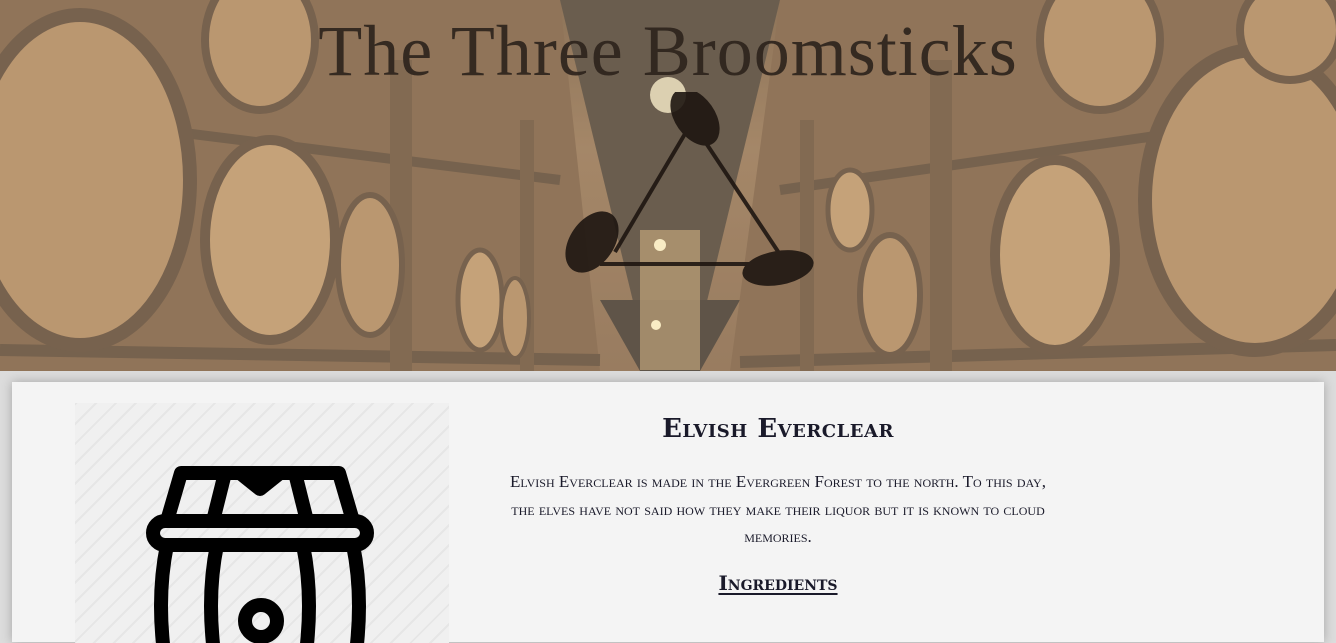 The height and width of the screenshot is (643, 1336). Describe the element at coordinates (668, 51) in the screenshot. I see `site-title: The Three Broomsticks` at that location.